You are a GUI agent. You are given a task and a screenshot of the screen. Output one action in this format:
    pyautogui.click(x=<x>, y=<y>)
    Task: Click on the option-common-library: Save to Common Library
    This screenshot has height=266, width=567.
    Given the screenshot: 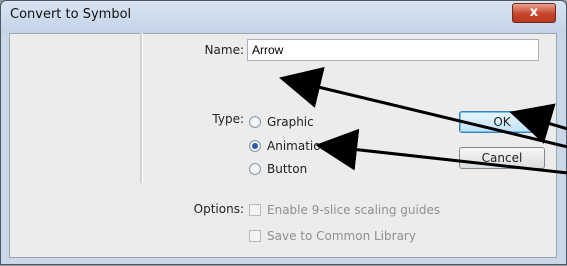 What is the action you would take?
    pyautogui.click(x=332, y=236)
    